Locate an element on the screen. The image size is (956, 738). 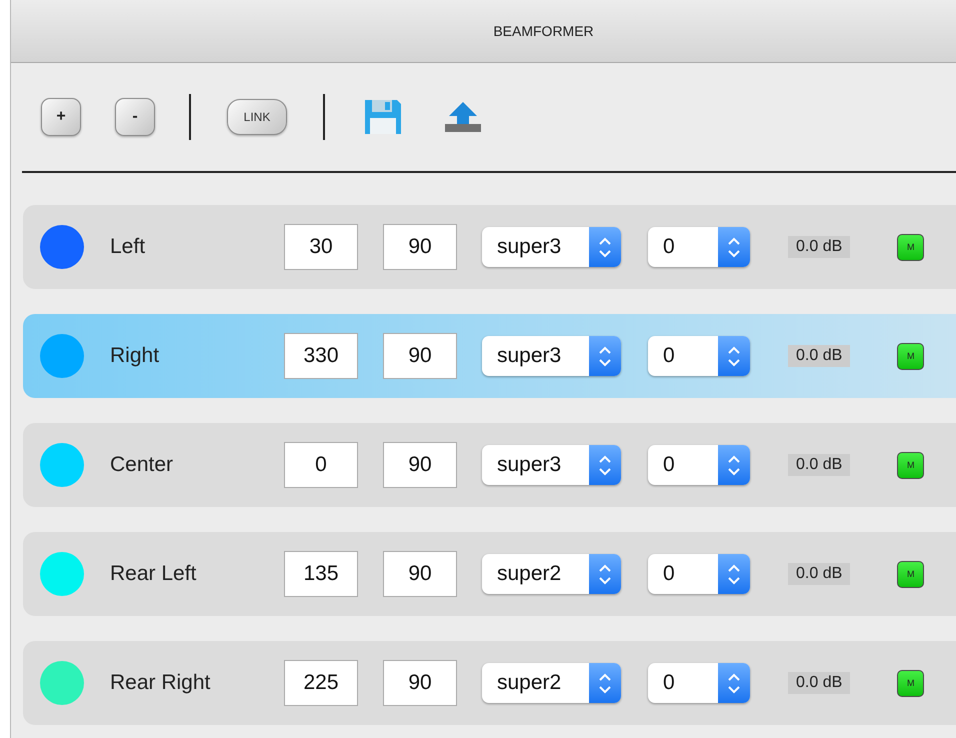
beam-name: Rear Right is located at coordinates (161, 683).